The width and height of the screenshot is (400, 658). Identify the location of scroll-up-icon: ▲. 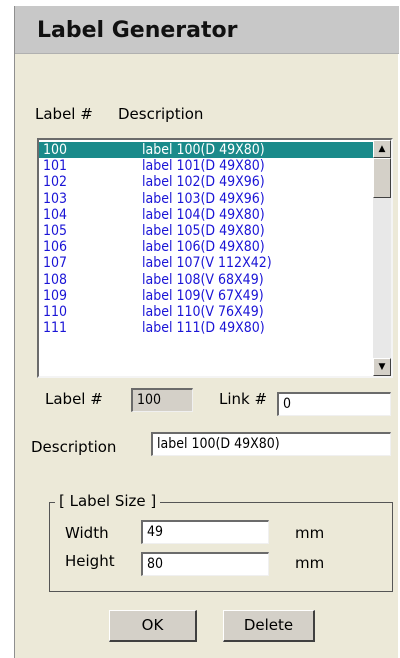
(382, 149).